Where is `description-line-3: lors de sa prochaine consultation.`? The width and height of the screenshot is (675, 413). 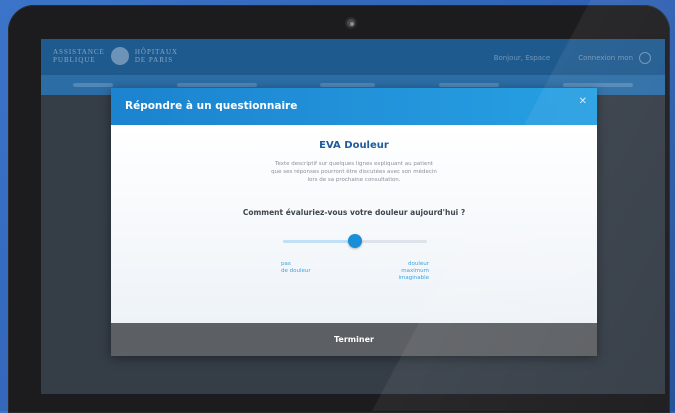
description-line-3: lors de sa prochaine consultation. is located at coordinates (354, 180).